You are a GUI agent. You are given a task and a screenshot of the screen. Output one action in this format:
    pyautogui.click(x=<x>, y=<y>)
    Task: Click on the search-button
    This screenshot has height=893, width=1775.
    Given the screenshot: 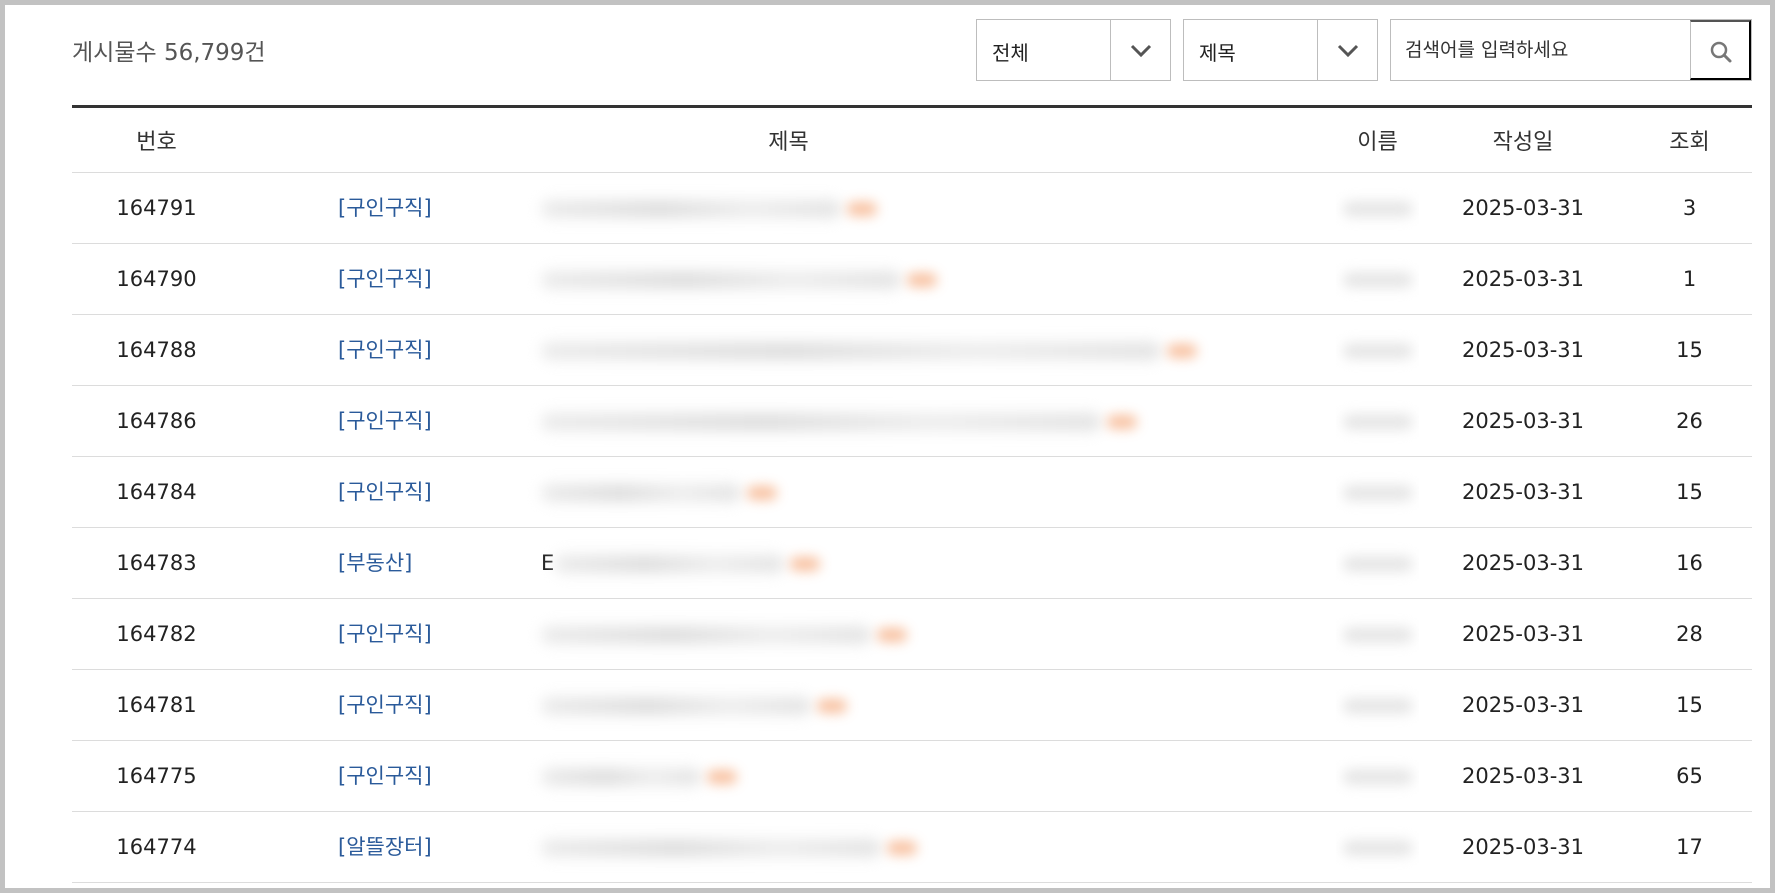 What is the action you would take?
    pyautogui.click(x=1720, y=50)
    